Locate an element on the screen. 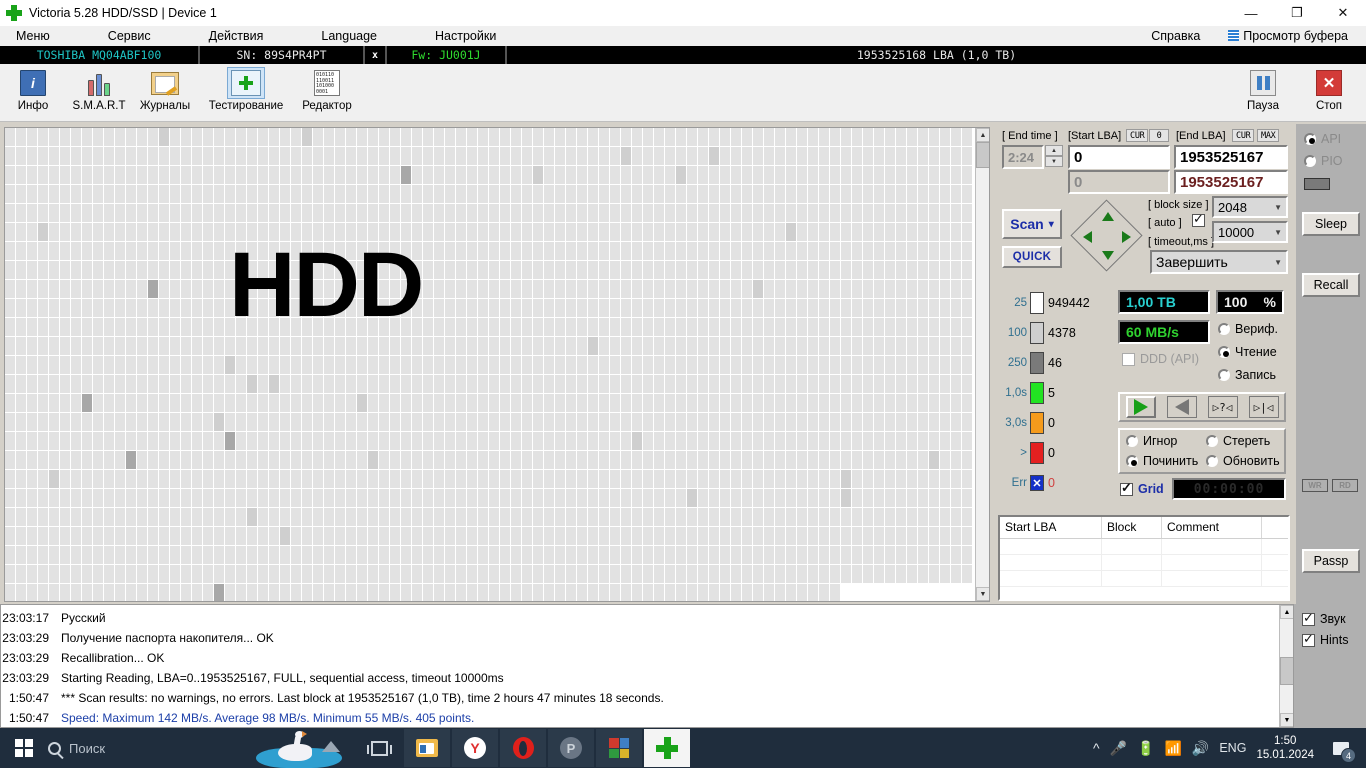  rd-button: RD is located at coordinates (1345, 485).